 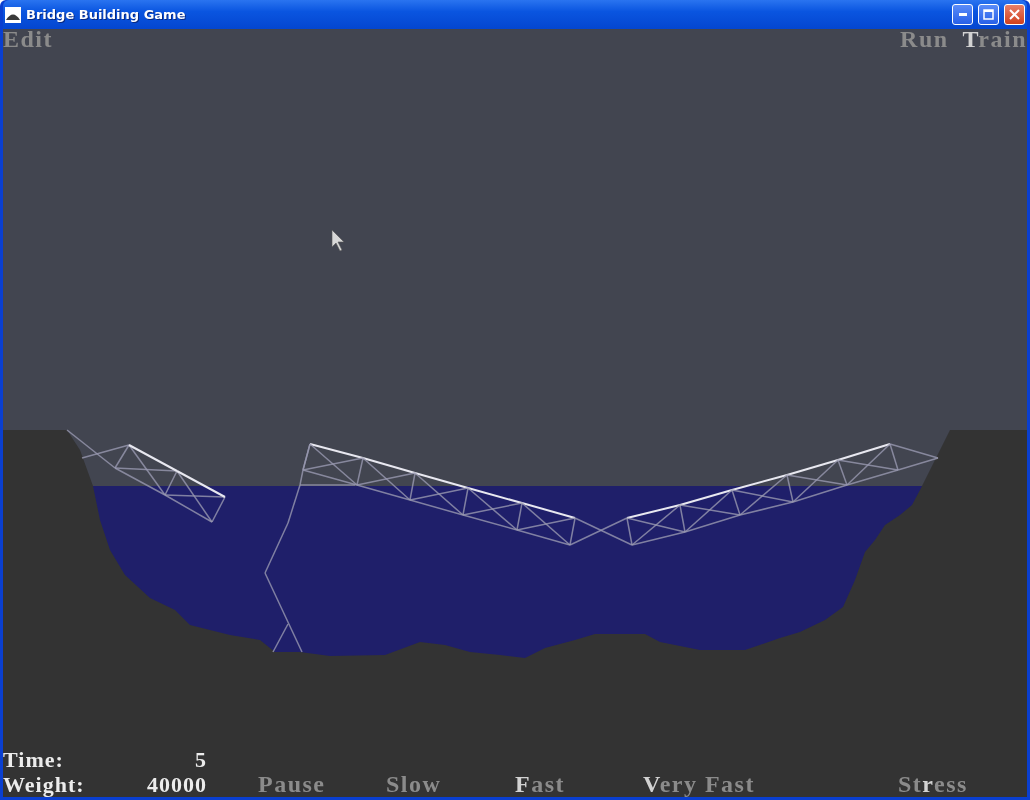 What do you see at coordinates (699, 784) in the screenshot?
I see `speed-button: Very Fast` at bounding box center [699, 784].